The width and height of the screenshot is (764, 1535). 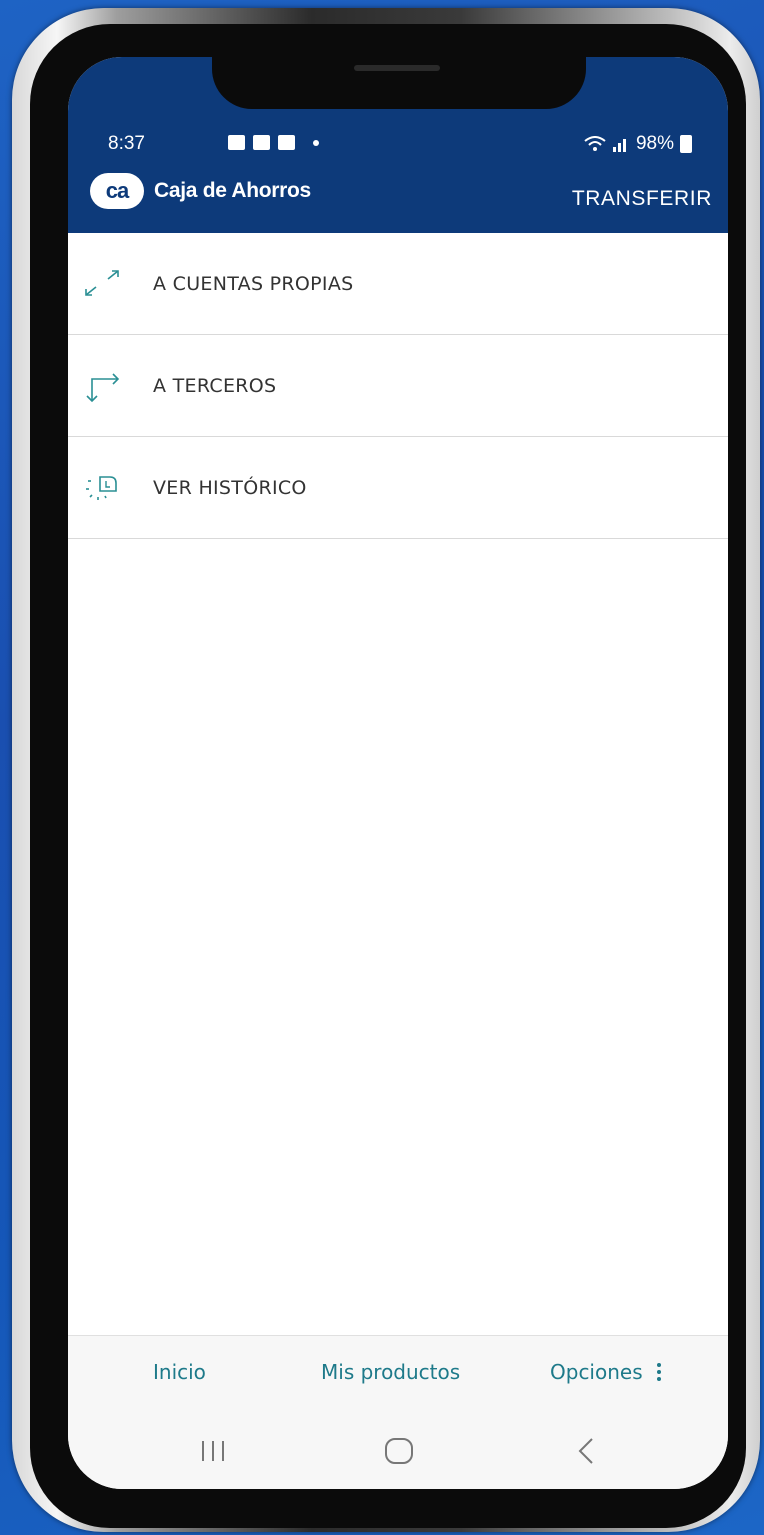 I want to click on brand: ca Caja de Ahorros, so click(x=200, y=191).